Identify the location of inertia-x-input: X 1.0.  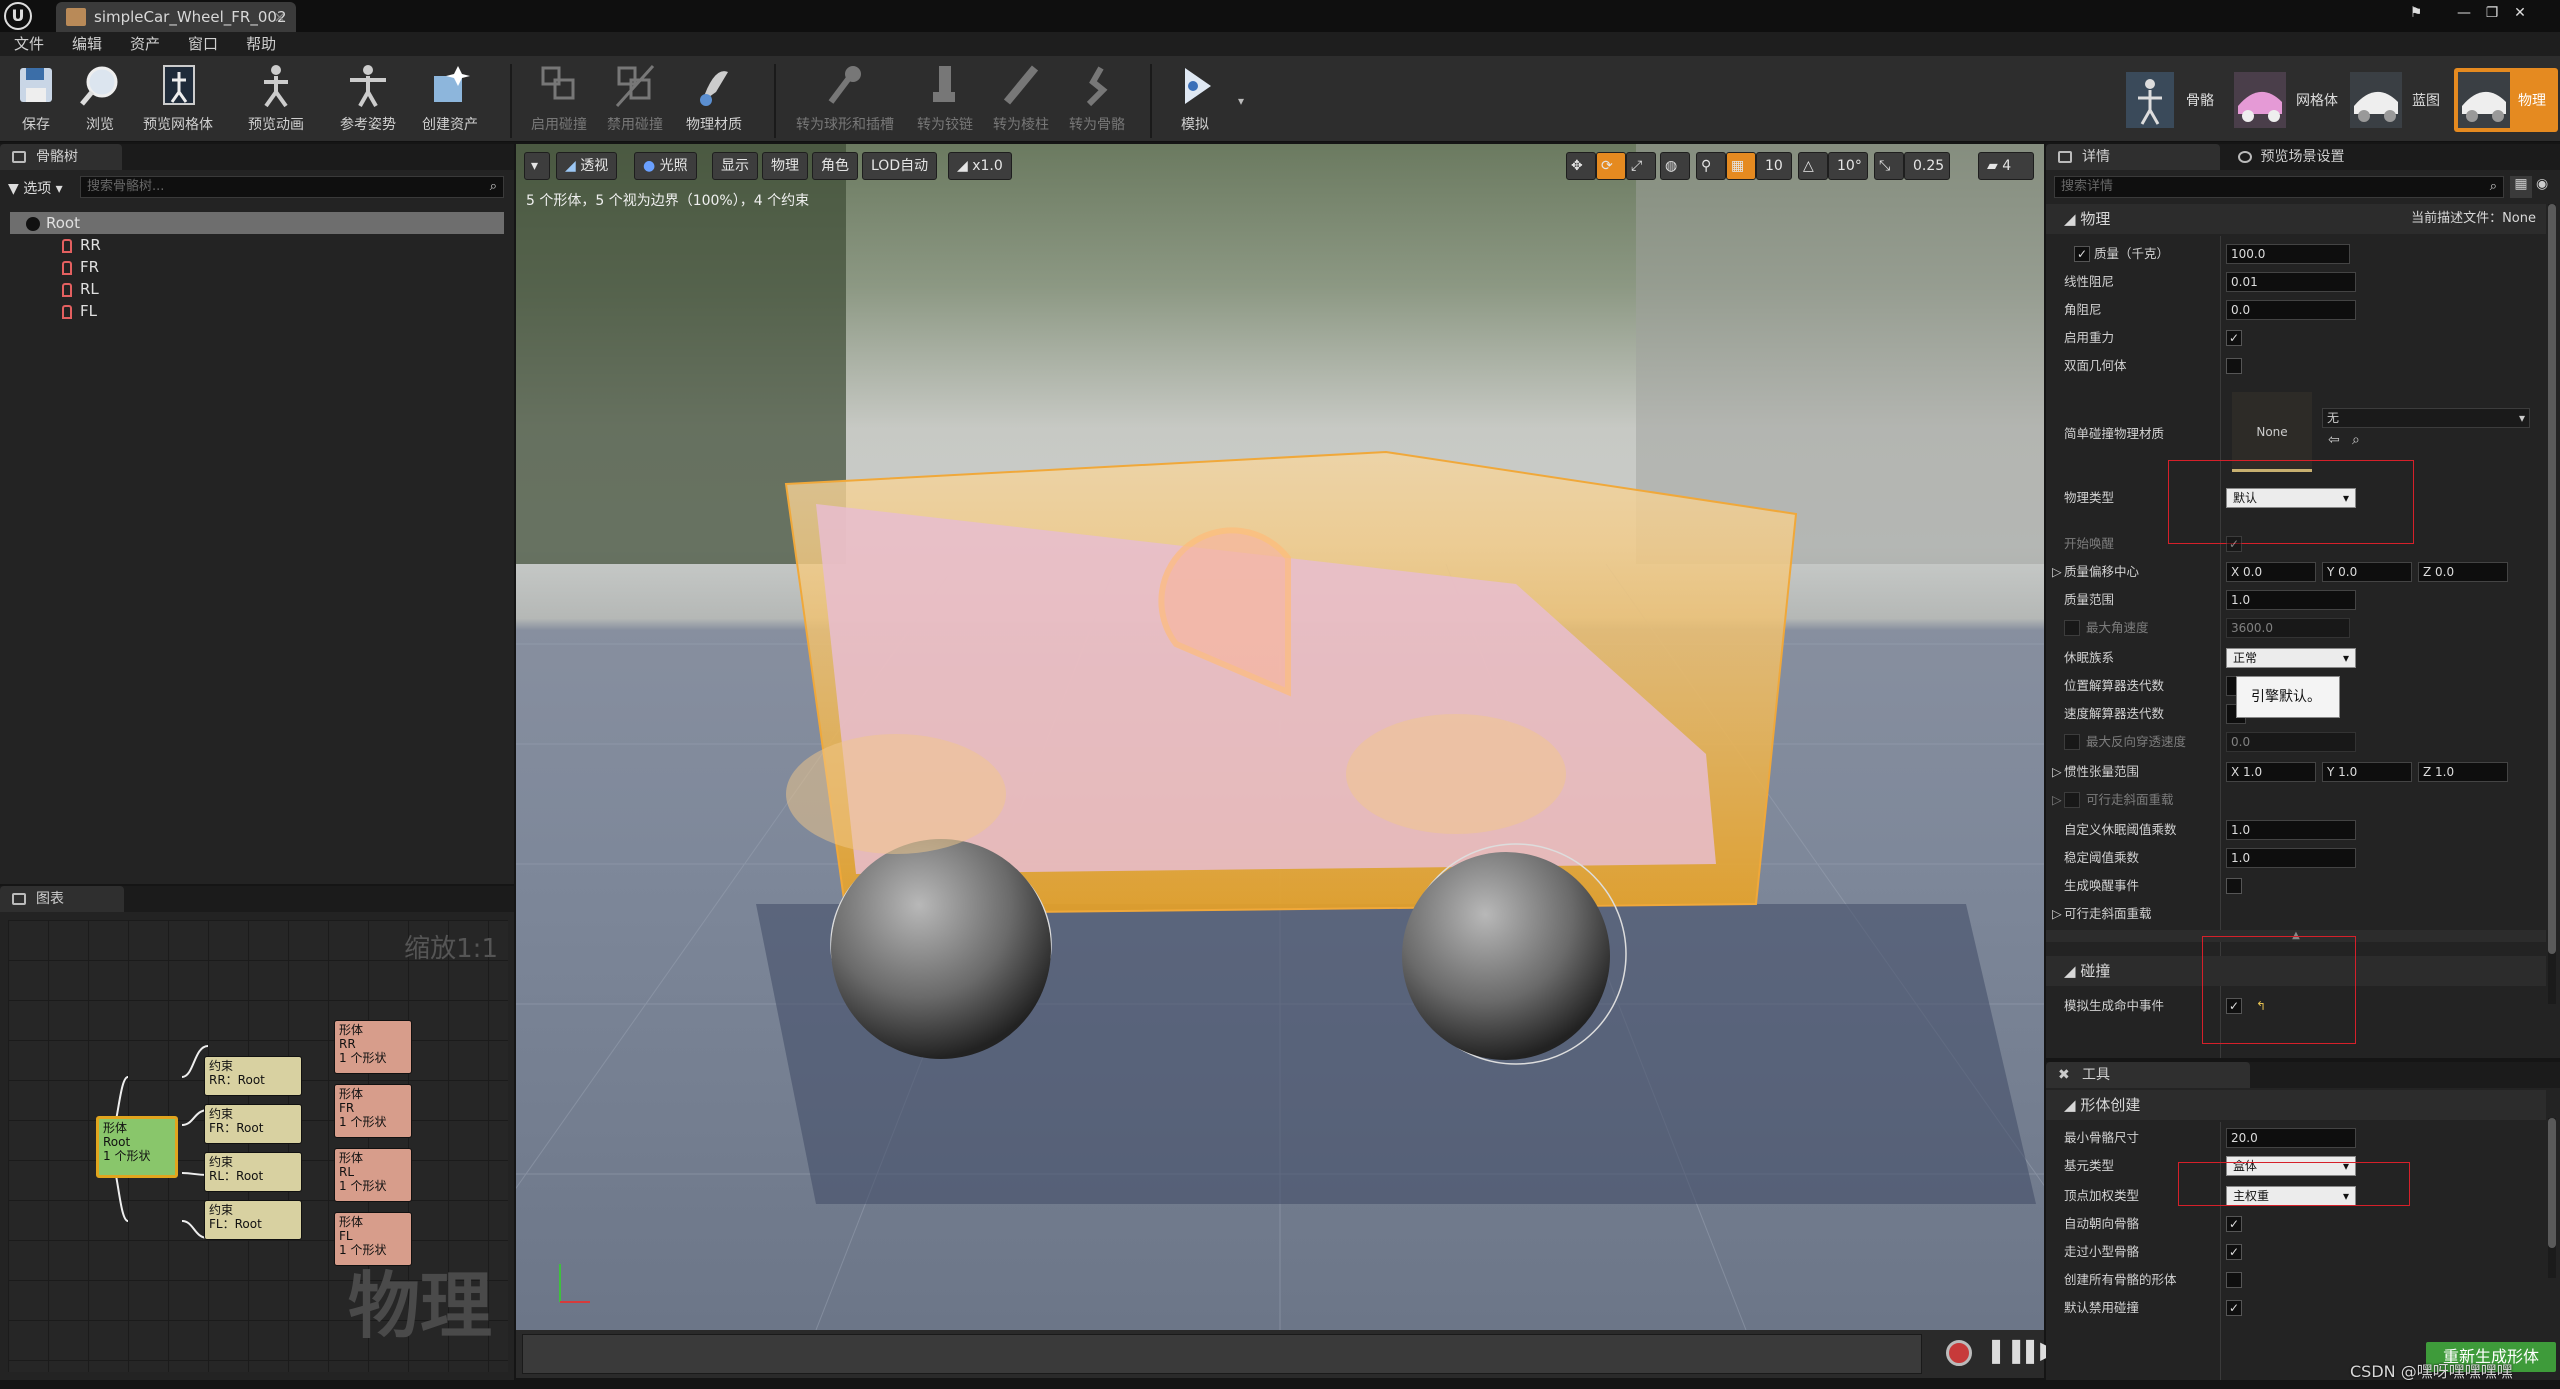
(2271, 772).